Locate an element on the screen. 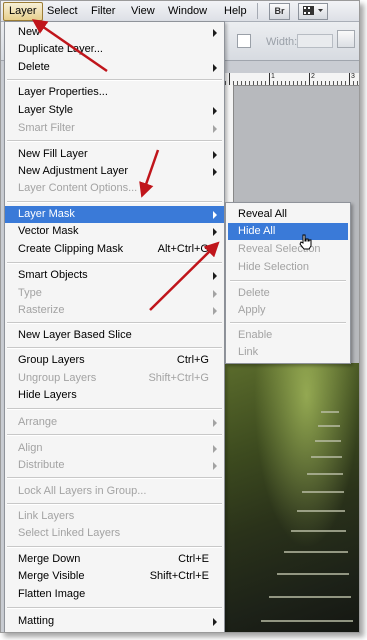 The image size is (367, 640). submenu-item-hide-all: Hide All is located at coordinates (288, 231).